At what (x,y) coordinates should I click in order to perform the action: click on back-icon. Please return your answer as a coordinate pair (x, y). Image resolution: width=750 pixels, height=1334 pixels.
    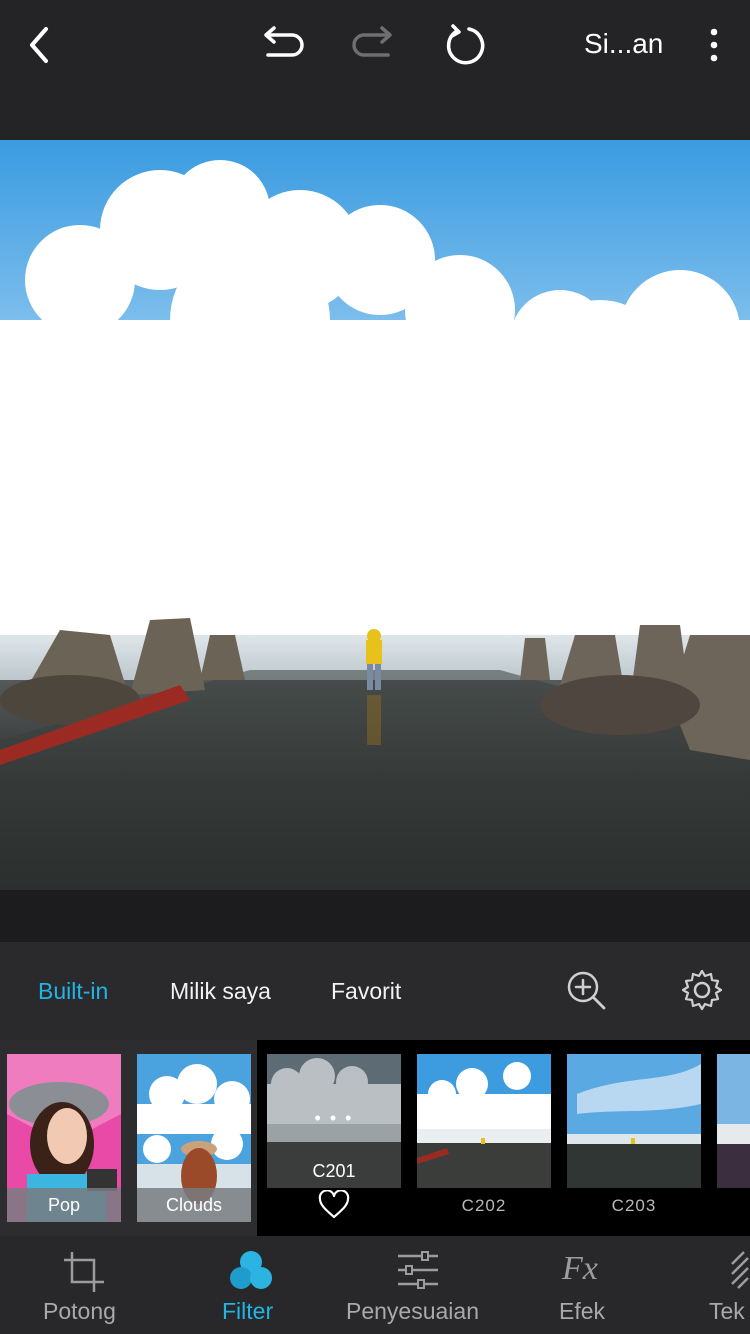
    Looking at the image, I should click on (39, 45).